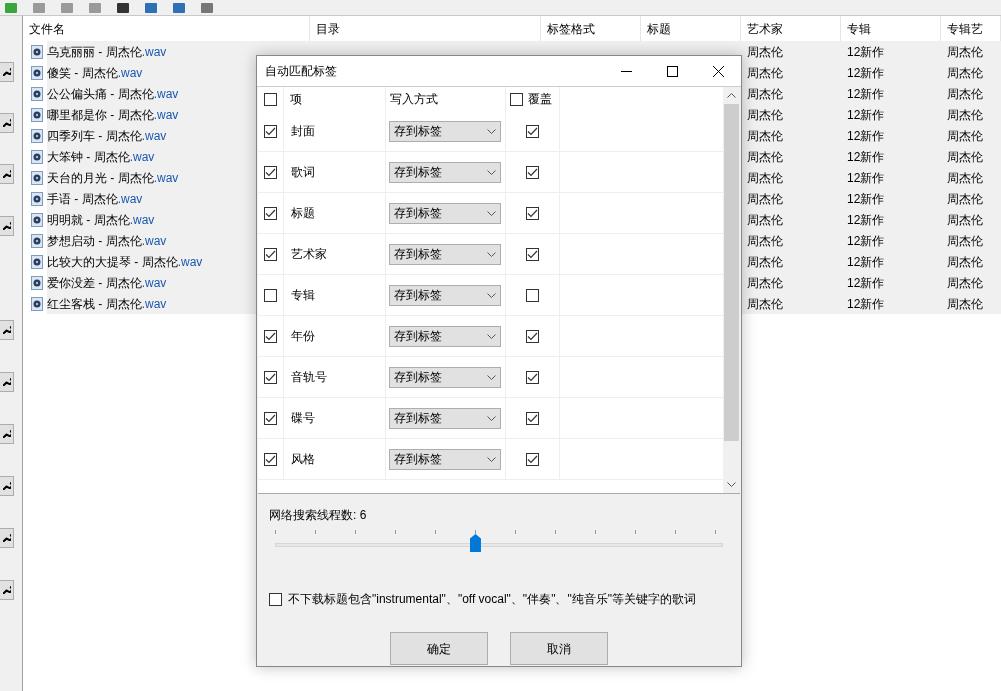 This screenshot has width=1001, height=691. I want to click on scrollbar, so click(731, 290).